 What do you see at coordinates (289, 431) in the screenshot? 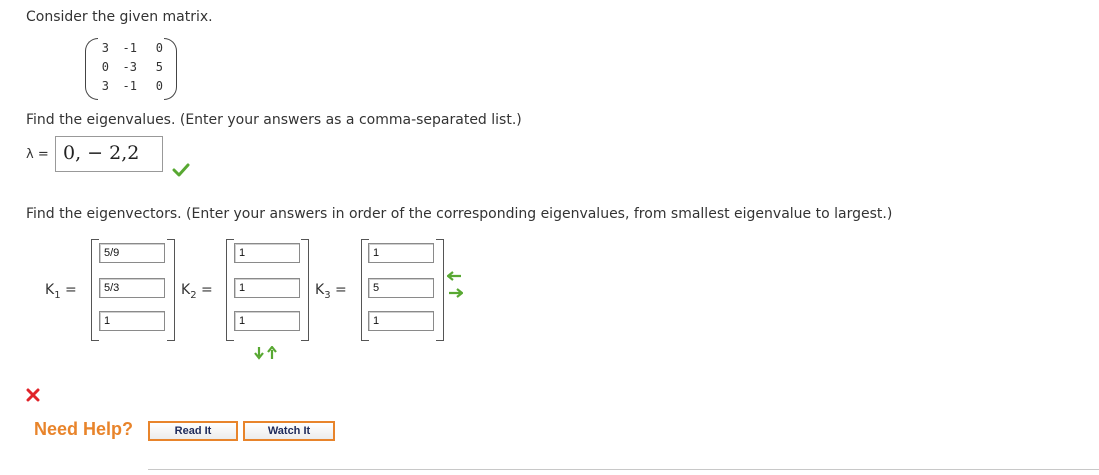
I see `watch-it-button: Watch It` at bounding box center [289, 431].